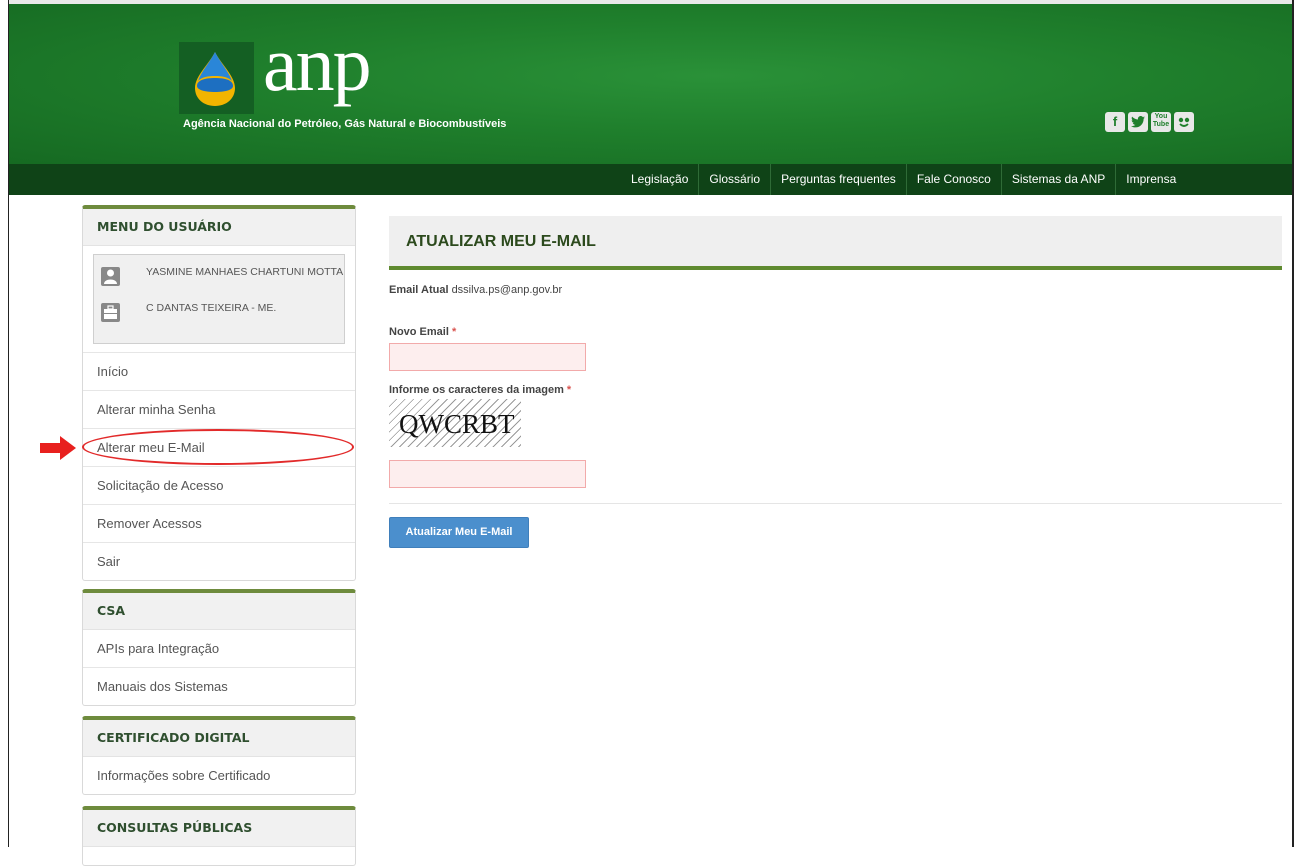  I want to click on menu-item-sair: Sair, so click(219, 561).